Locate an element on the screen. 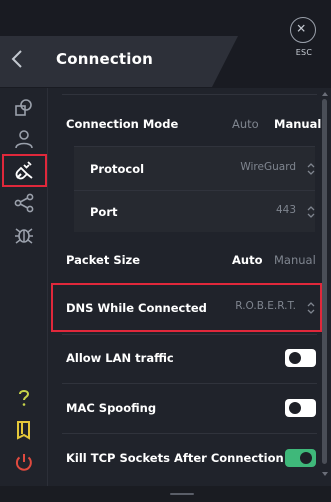  close-button is located at coordinates (303, 30).